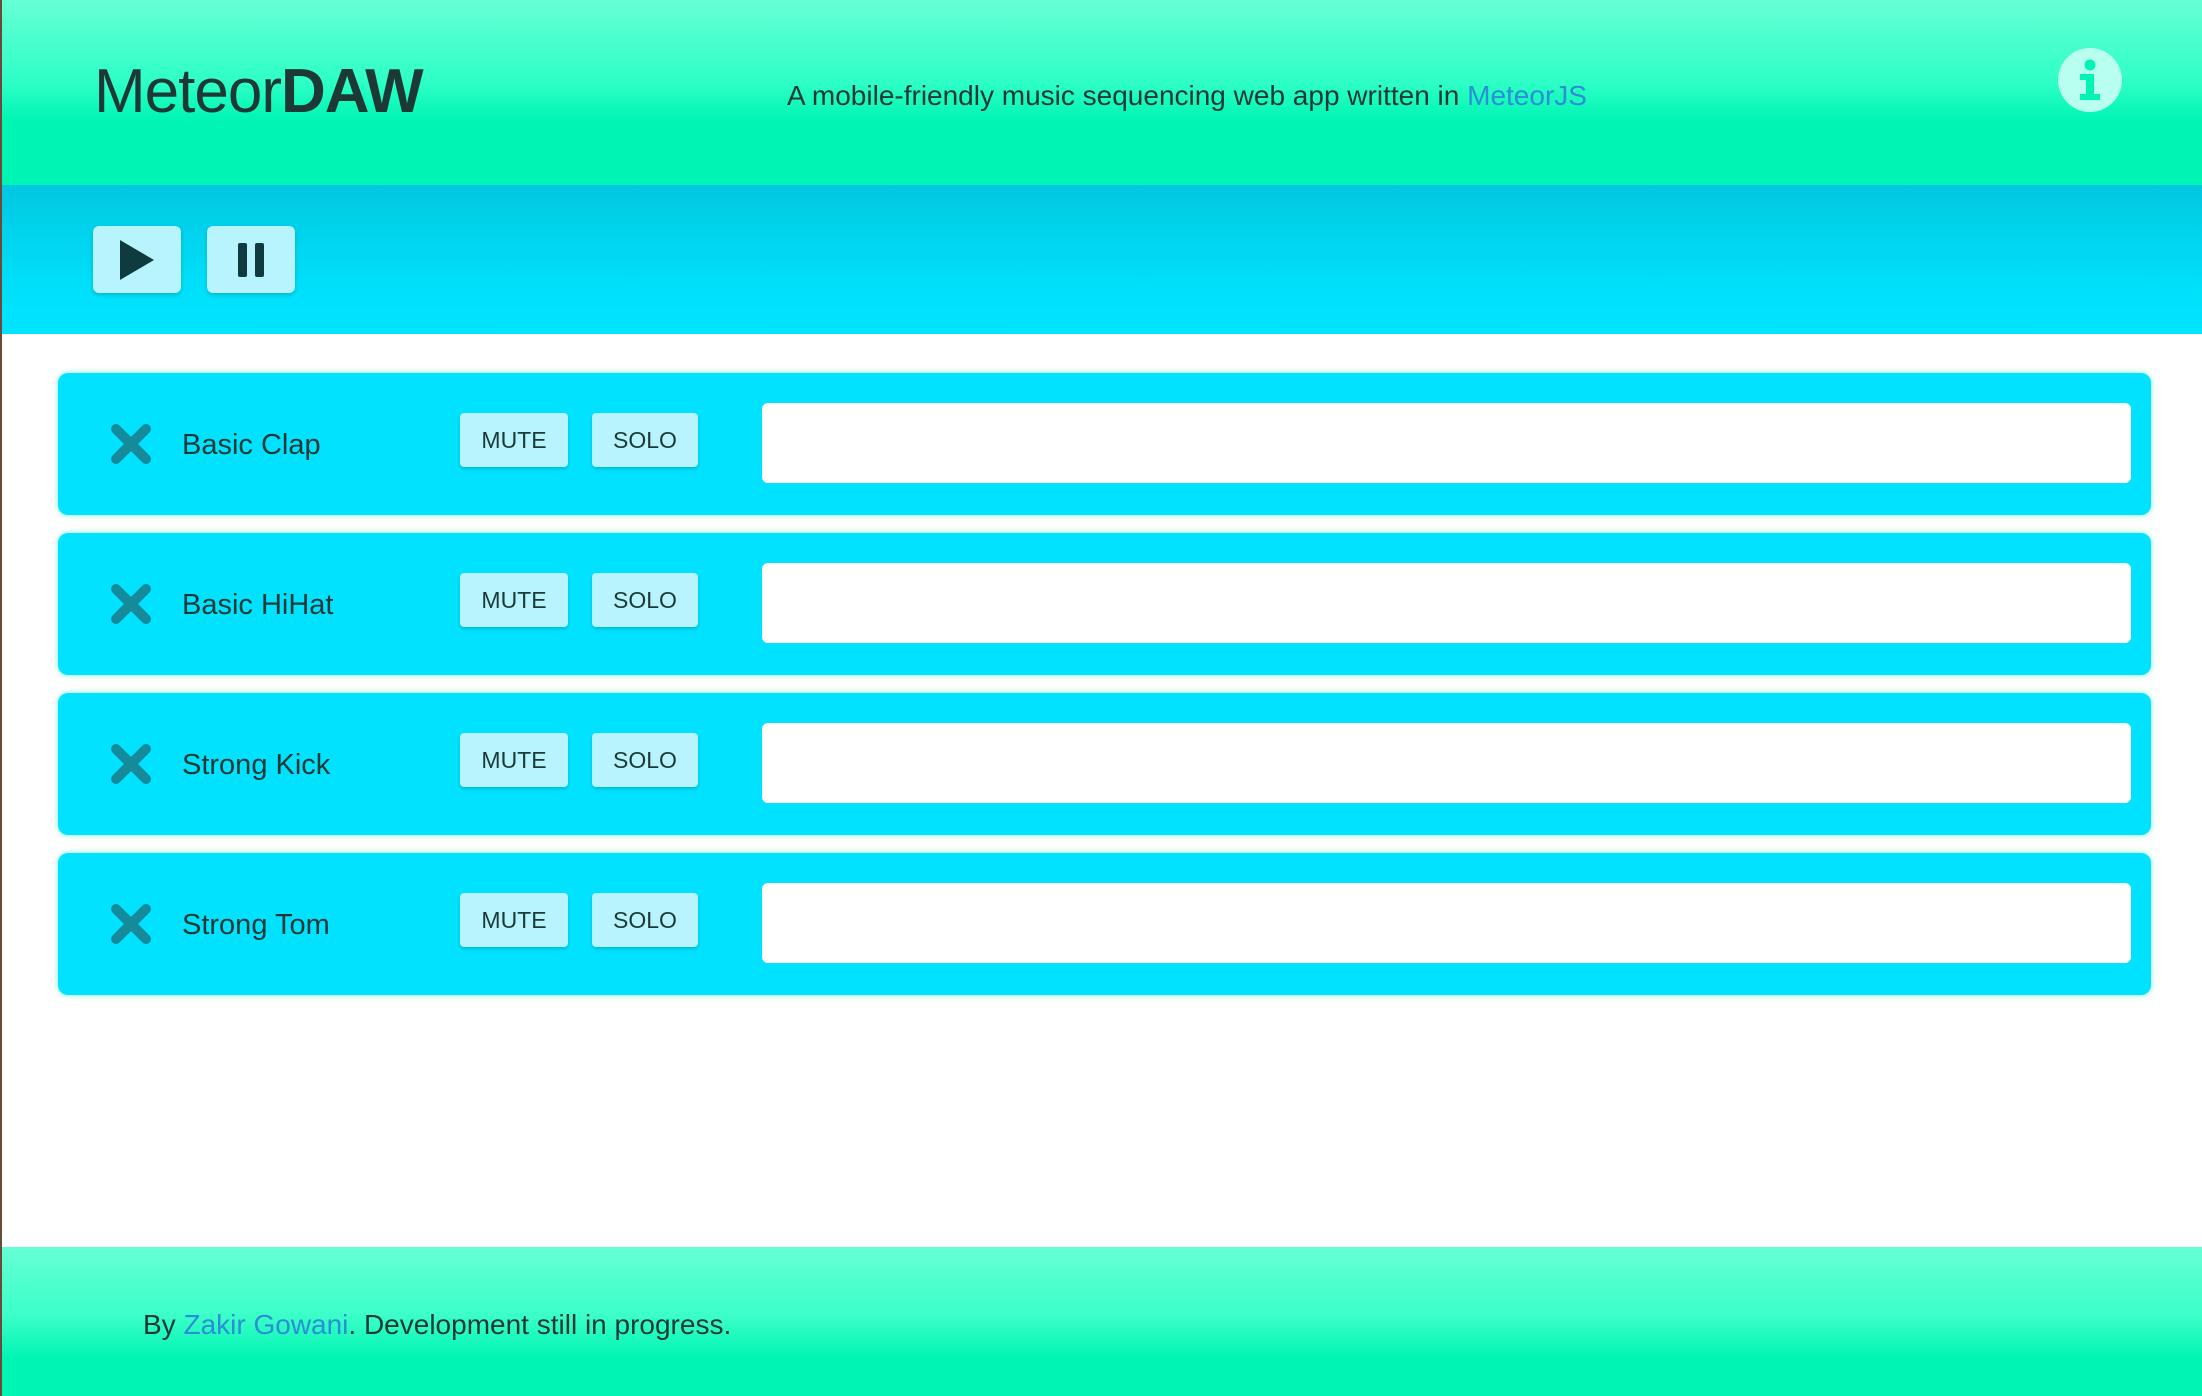  Describe the element at coordinates (163, 1324) in the screenshot. I see `footer-prefix: By` at that location.